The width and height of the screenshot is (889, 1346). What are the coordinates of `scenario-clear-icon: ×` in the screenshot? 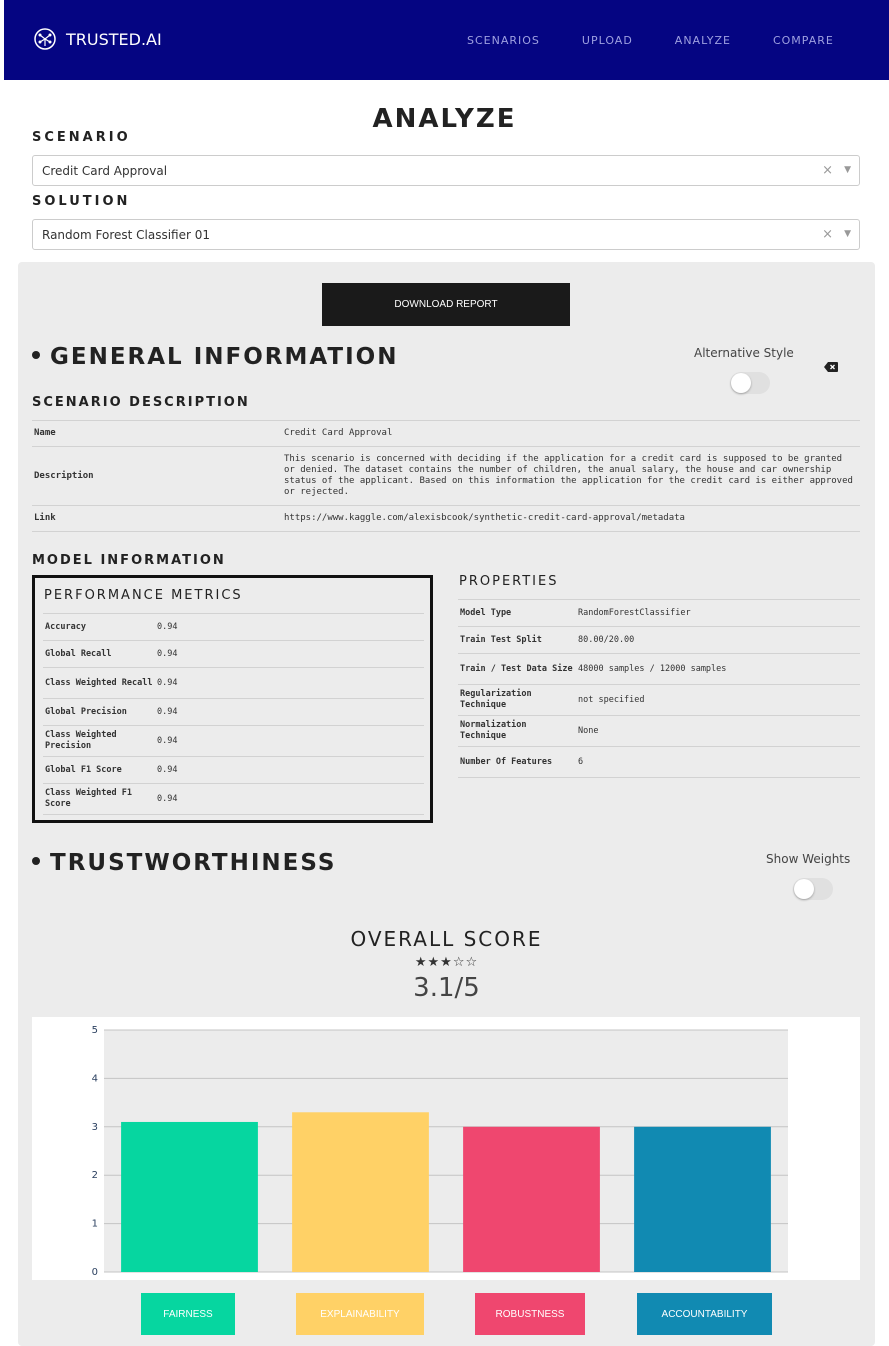 It's located at (827, 170).